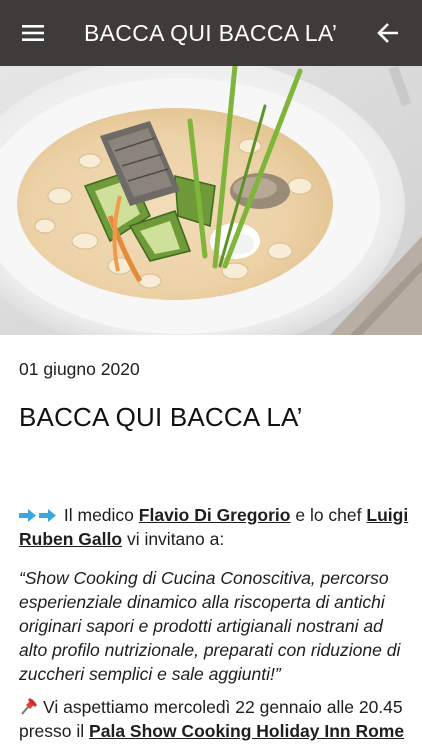 The width and height of the screenshot is (422, 750). I want to click on intro-text-2: e lo chef, so click(328, 515).